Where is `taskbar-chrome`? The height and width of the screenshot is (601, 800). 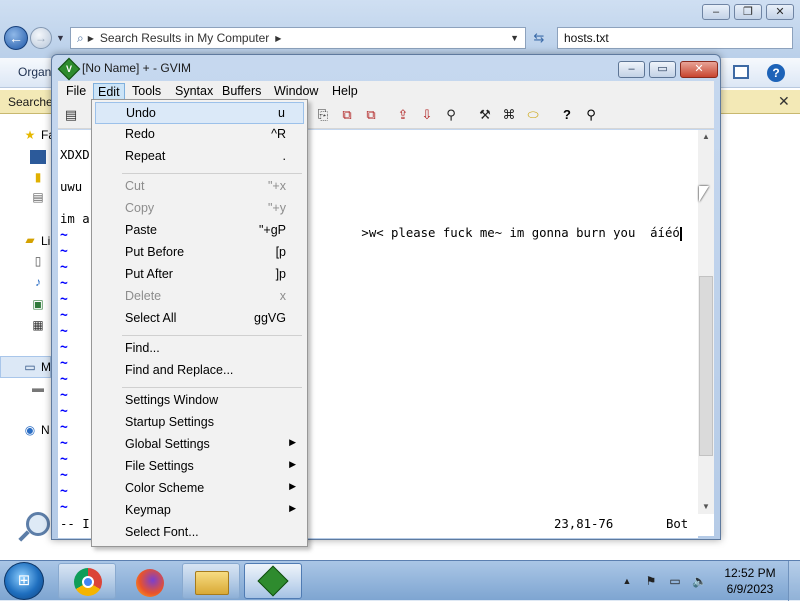 taskbar-chrome is located at coordinates (87, 581).